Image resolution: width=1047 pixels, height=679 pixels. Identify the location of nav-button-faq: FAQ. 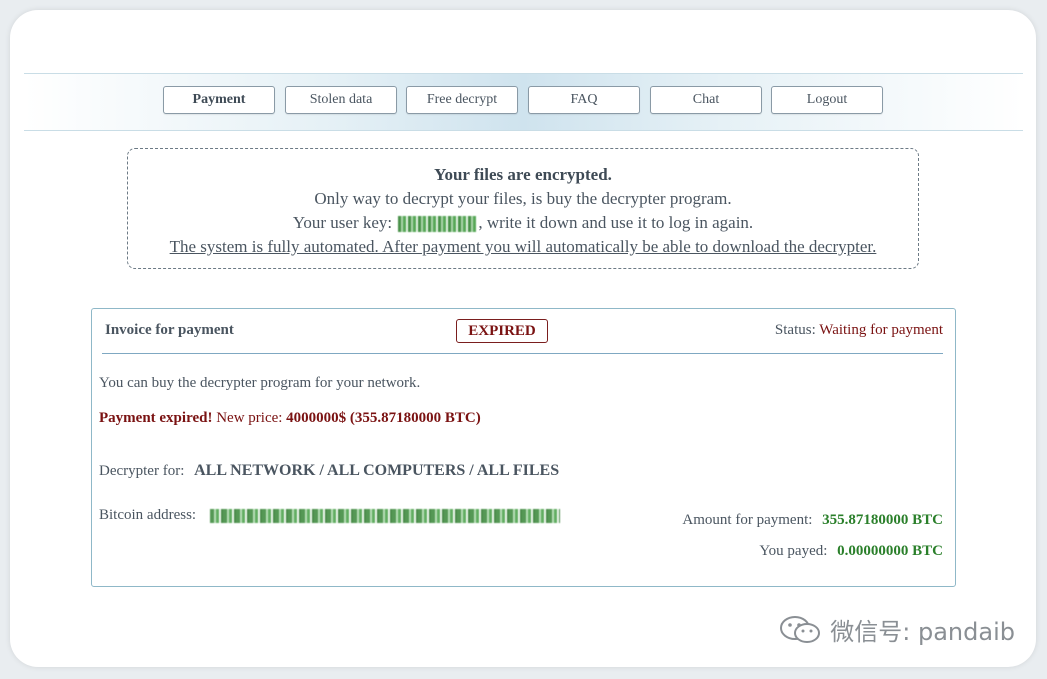
(584, 100).